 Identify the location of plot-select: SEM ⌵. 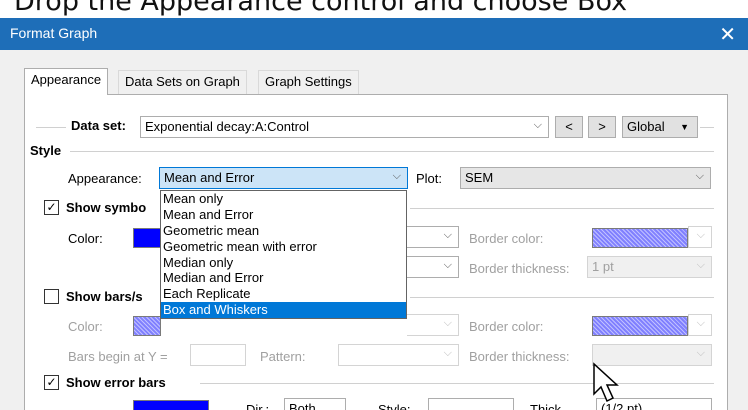
(585, 178).